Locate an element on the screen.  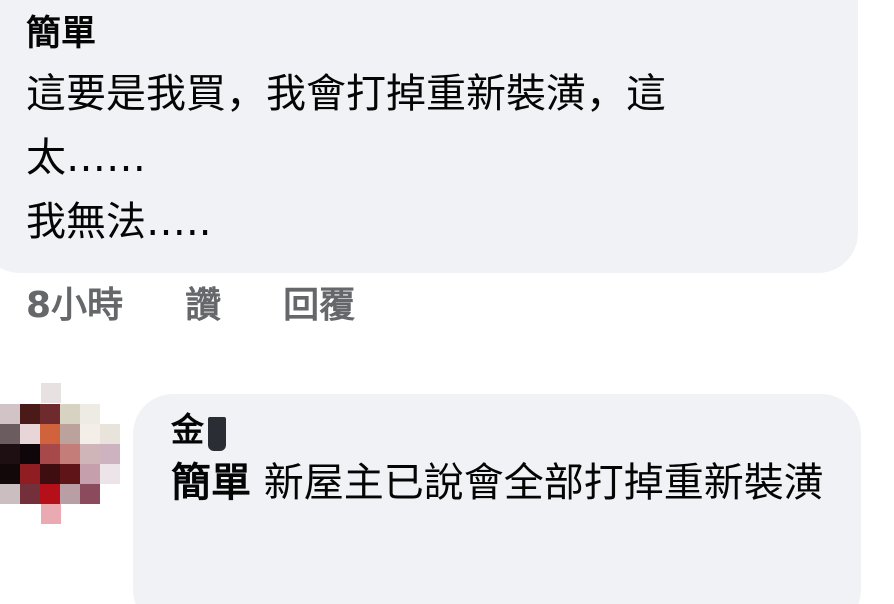
reply-text: 簡單 新屋主已說會全部打掉重新裝潢 is located at coordinates (501, 483).